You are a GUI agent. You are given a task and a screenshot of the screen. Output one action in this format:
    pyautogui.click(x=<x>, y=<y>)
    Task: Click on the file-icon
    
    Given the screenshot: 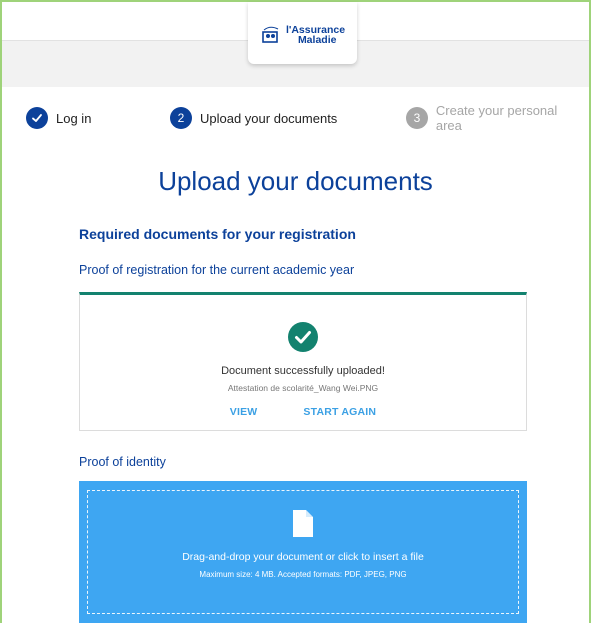 What is the action you would take?
    pyautogui.click(x=303, y=523)
    